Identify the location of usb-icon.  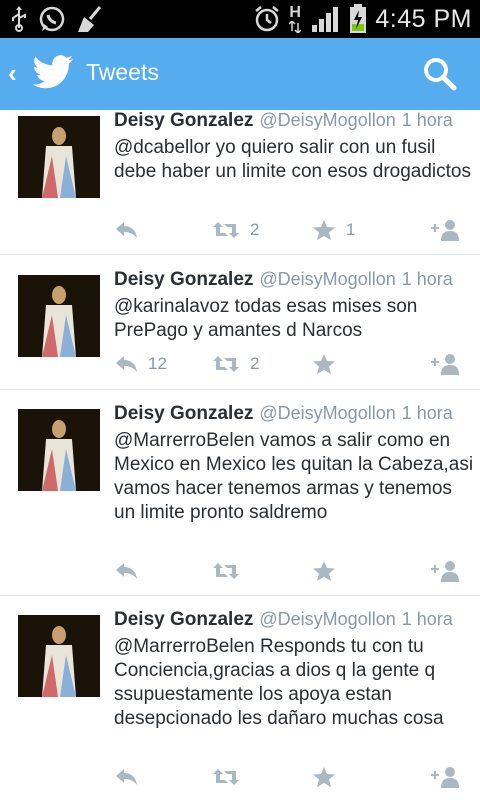
(19, 19).